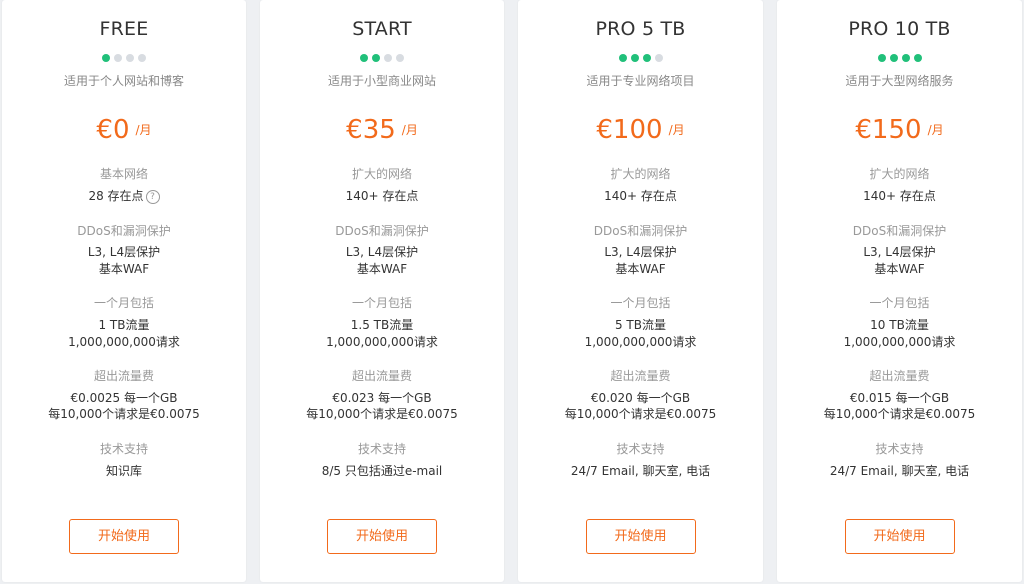 The width and height of the screenshot is (1024, 584). I want to click on price-row: €100 /月, so click(640, 130).